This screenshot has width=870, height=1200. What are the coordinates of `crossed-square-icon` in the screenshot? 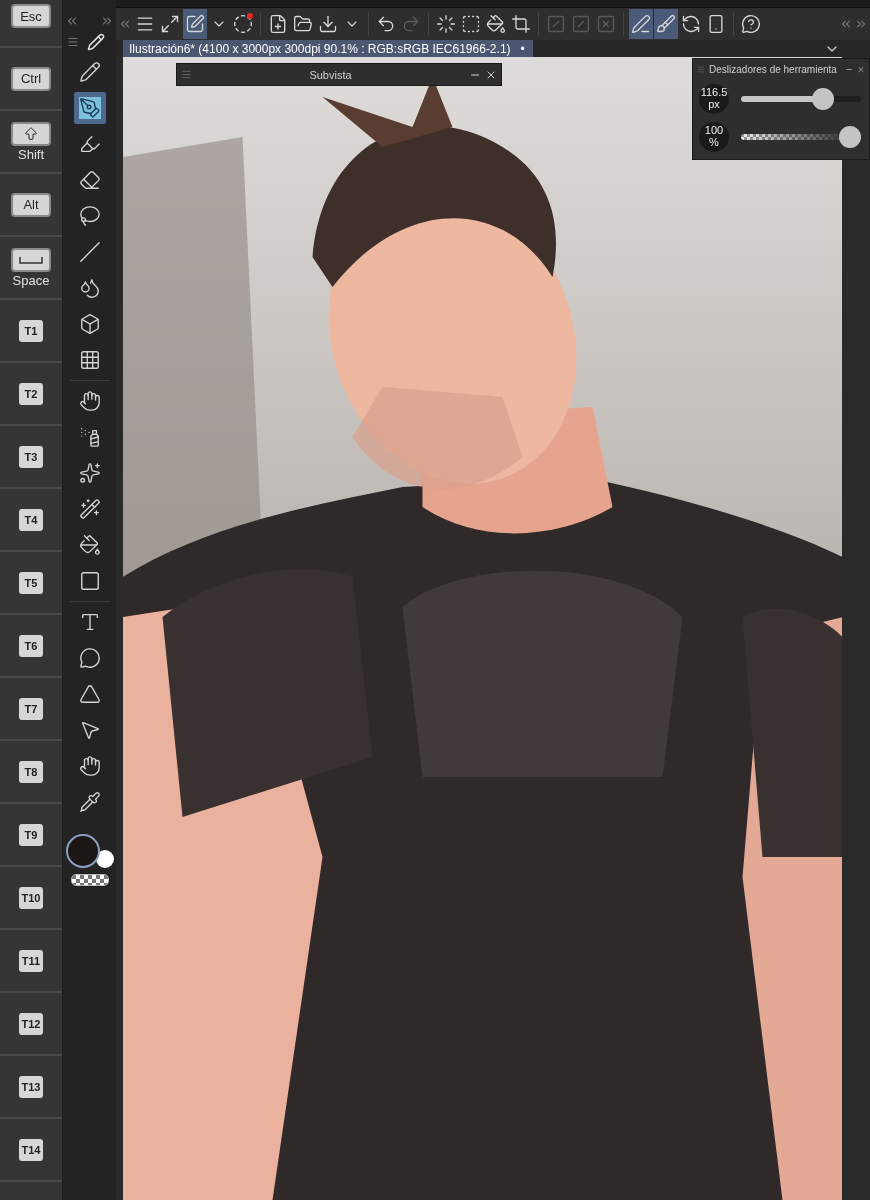 It's located at (606, 24).